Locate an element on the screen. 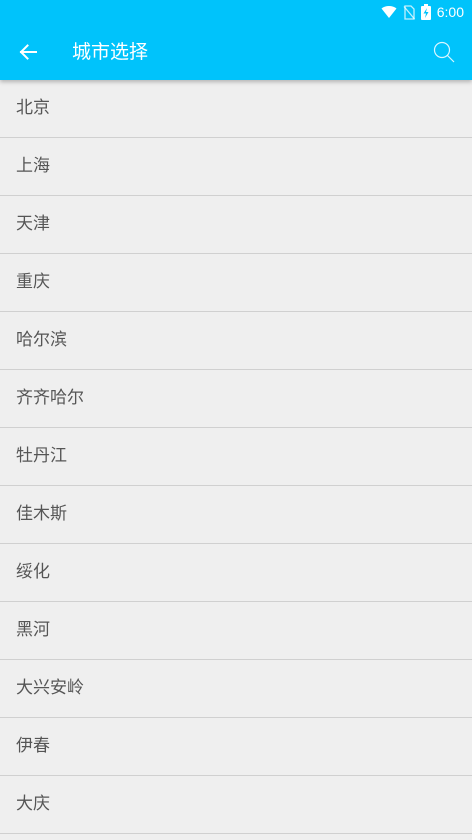 This screenshot has height=840, width=472. city-list-item: 伊春 is located at coordinates (236, 747).